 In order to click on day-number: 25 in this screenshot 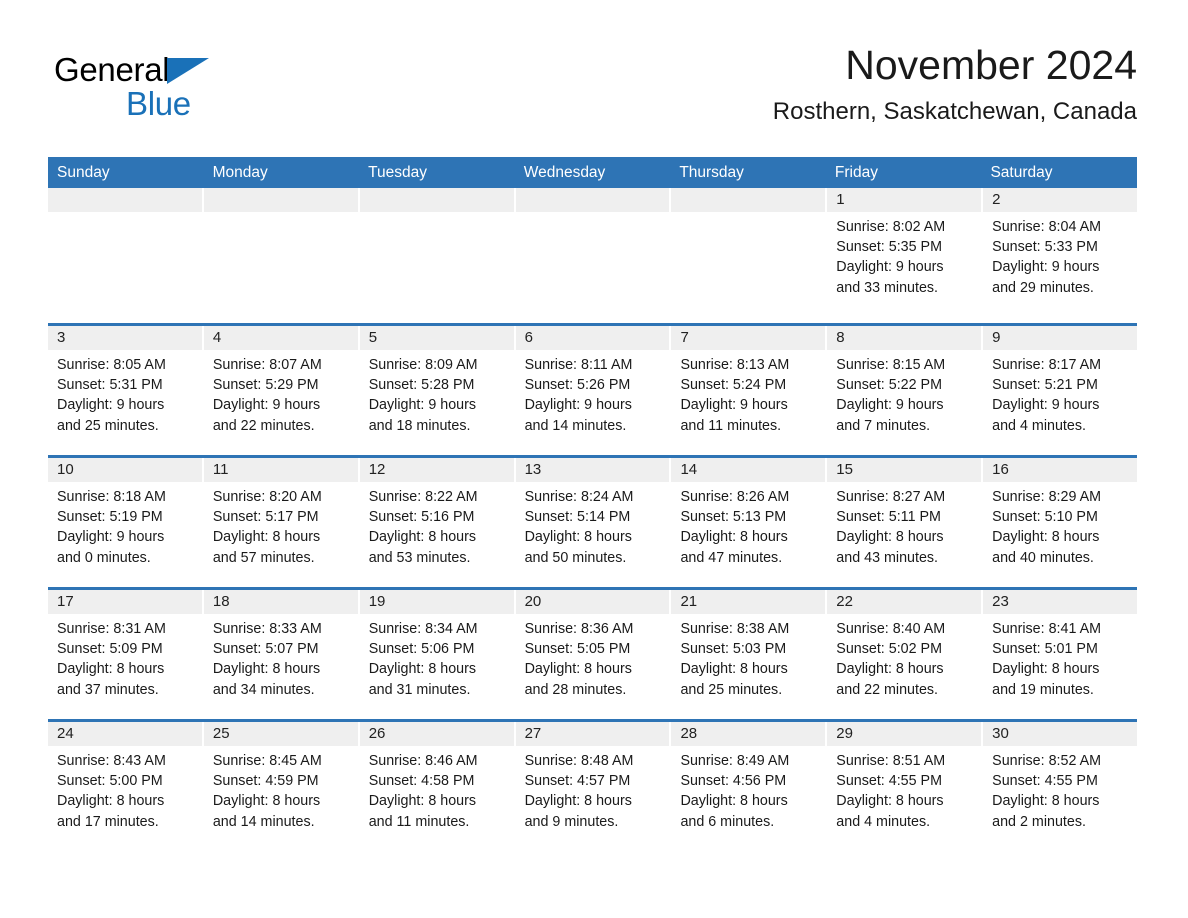, I will do `click(280, 734)`.